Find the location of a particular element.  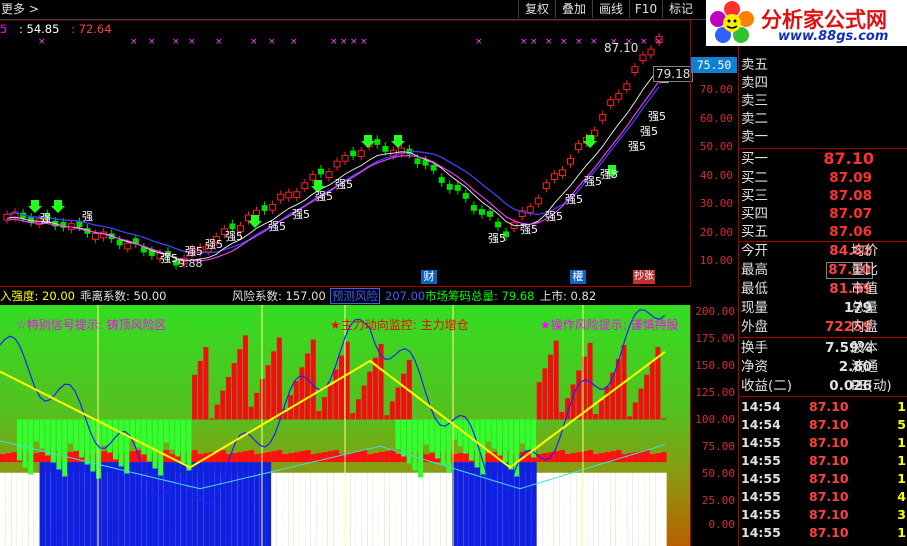

ind-listing: 上市: 0.82 is located at coordinates (568, 296).